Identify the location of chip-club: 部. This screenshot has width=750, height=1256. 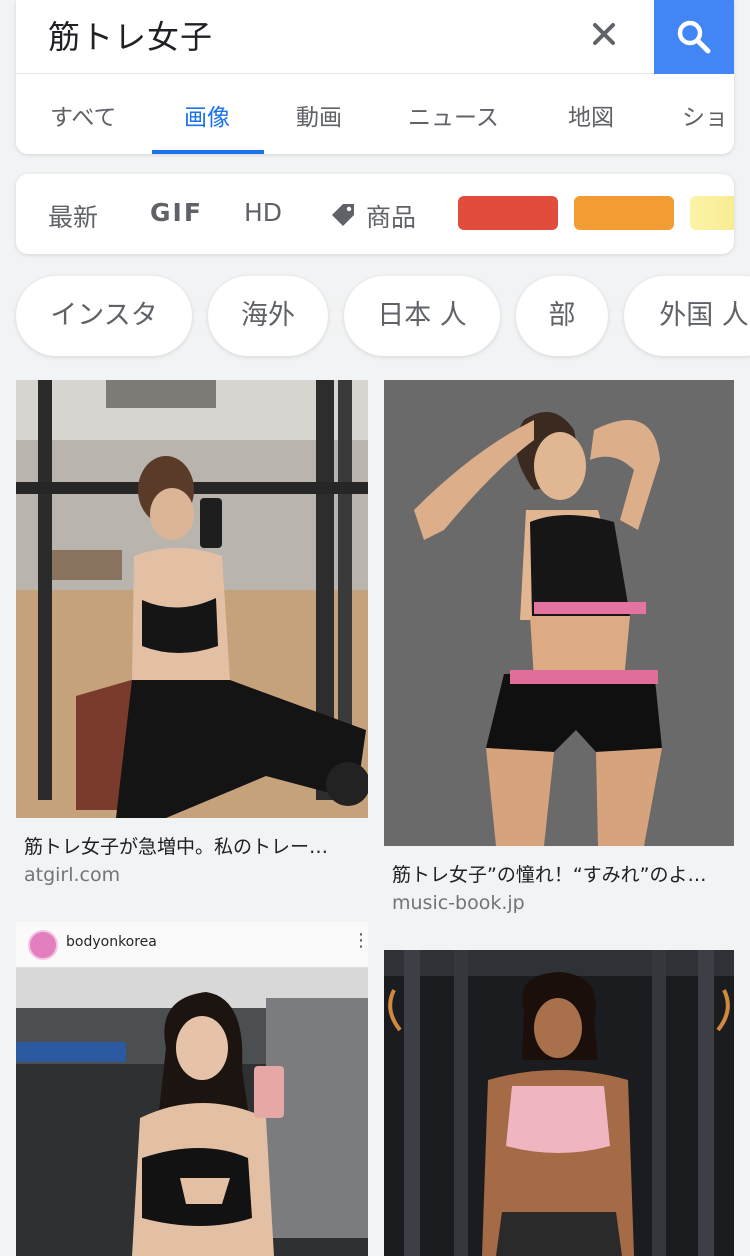
(562, 316).